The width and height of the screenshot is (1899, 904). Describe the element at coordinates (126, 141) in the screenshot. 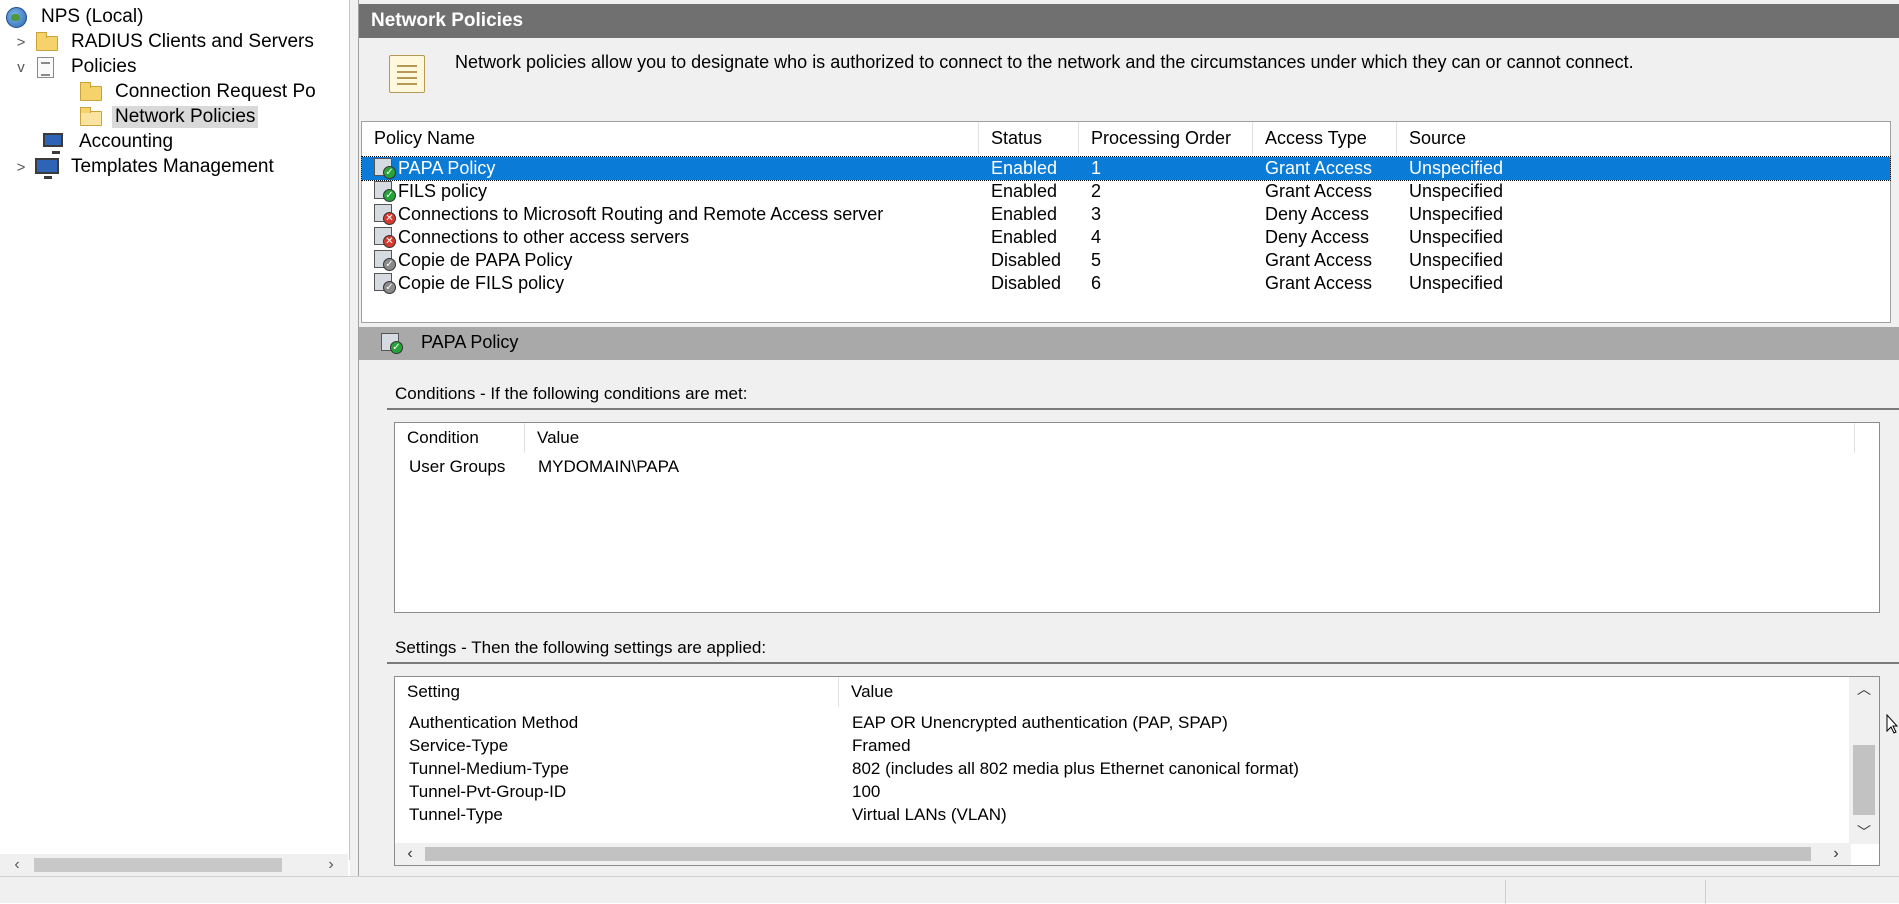

I see `tree-item-label: Accounting` at that location.